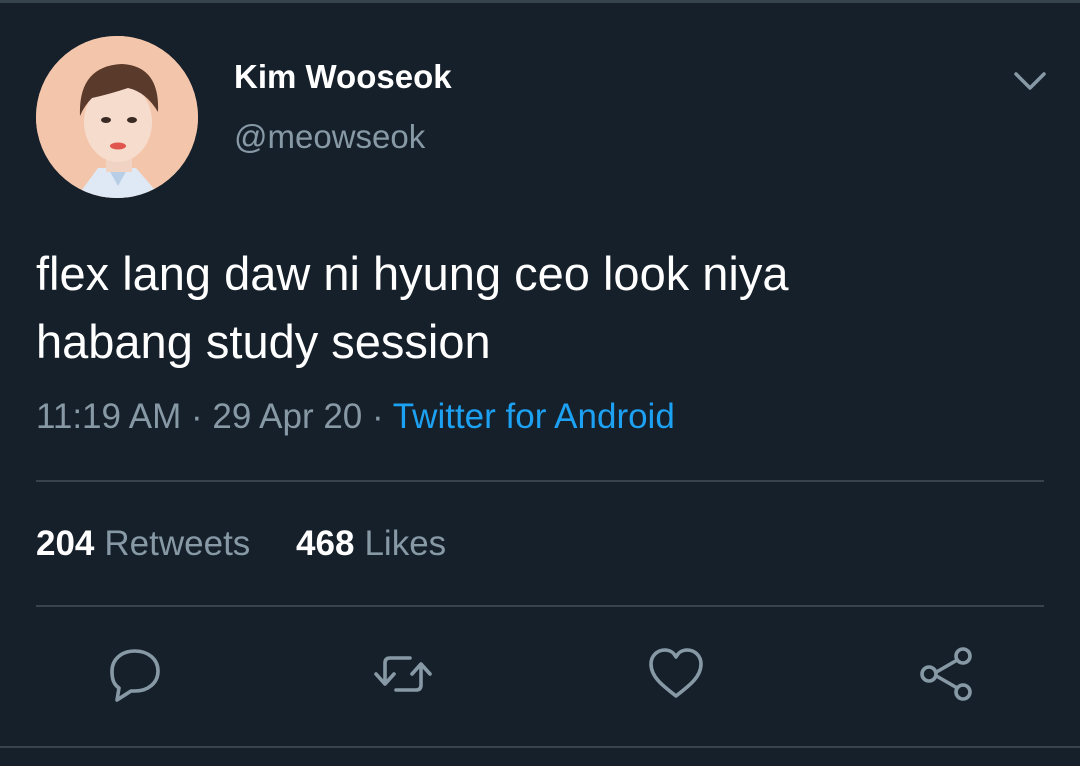 Image resolution: width=1080 pixels, height=766 pixels. I want to click on chevron-down-icon, so click(1030, 82).